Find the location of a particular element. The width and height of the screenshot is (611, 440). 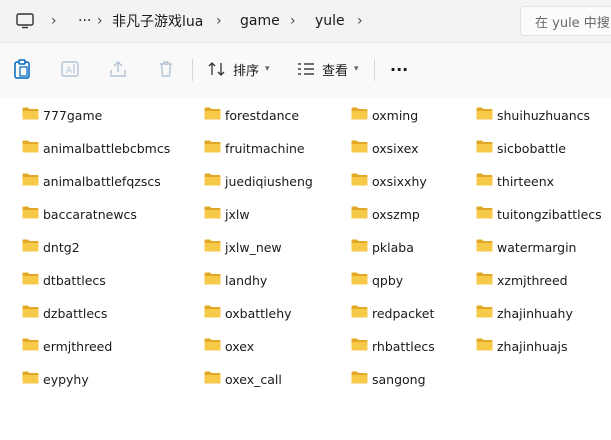

folder-item: baccaratnewcs is located at coordinates (79, 214).